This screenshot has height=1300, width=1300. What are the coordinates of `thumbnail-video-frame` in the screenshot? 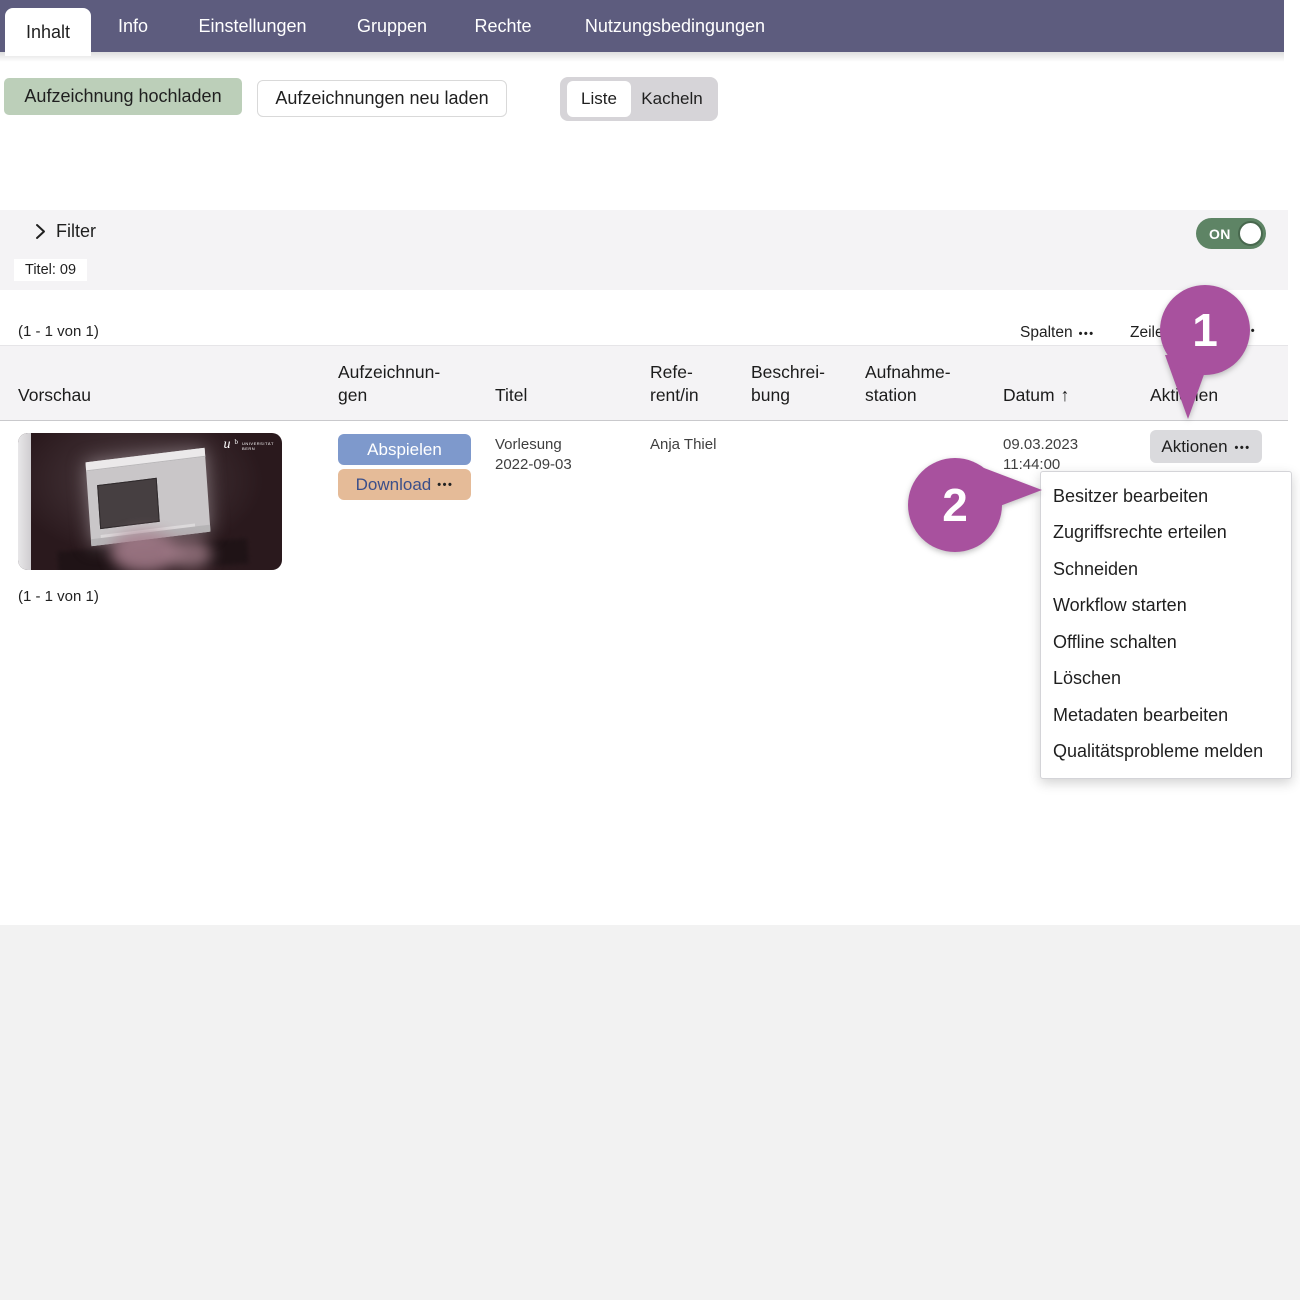 It's located at (128, 503).